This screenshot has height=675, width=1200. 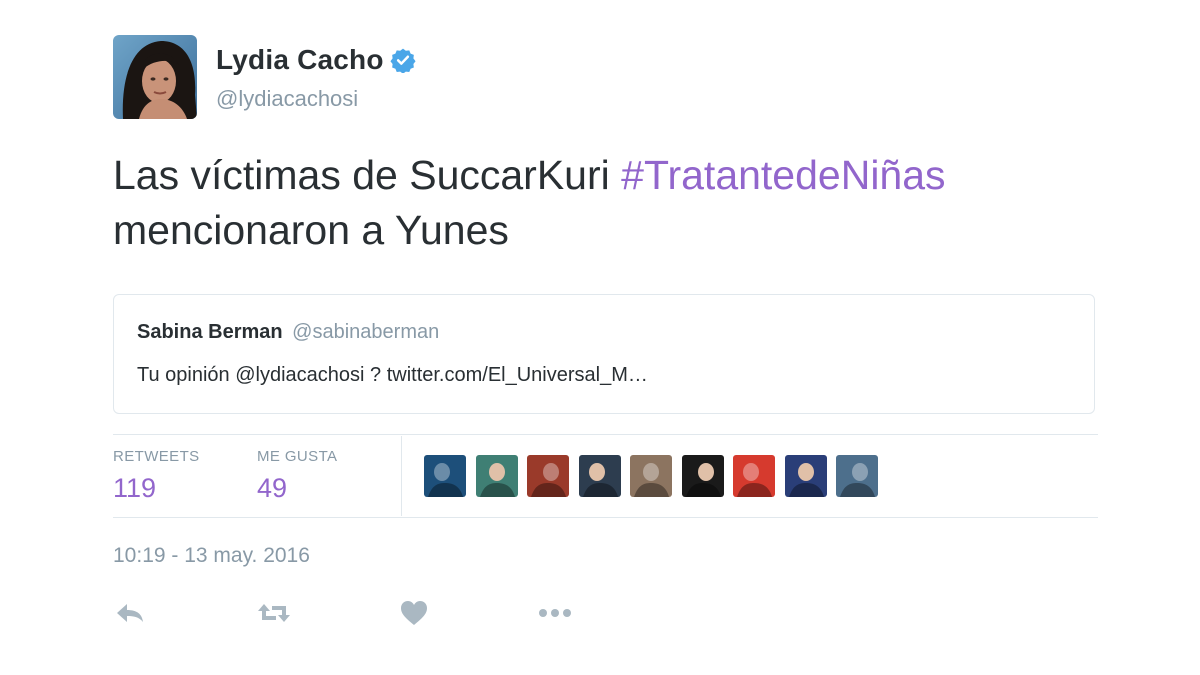 What do you see at coordinates (403, 60) in the screenshot?
I see `verified-badge-icon` at bounding box center [403, 60].